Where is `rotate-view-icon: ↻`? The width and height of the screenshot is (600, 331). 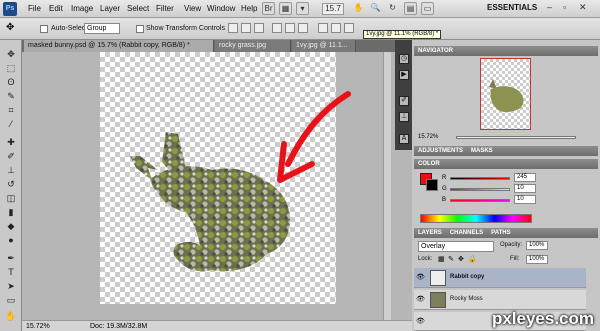
rotate-view-icon: ↻ is located at coordinates (392, 8).